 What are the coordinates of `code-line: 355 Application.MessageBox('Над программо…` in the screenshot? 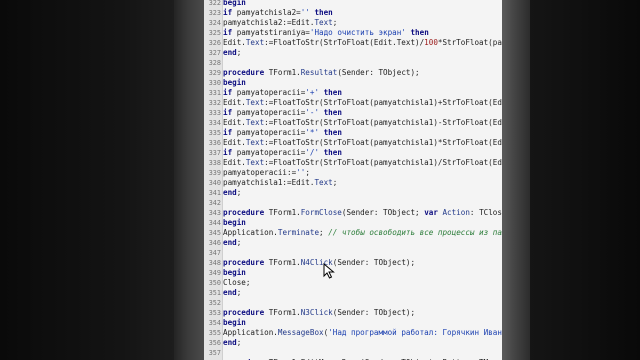 It's located at (353, 333).